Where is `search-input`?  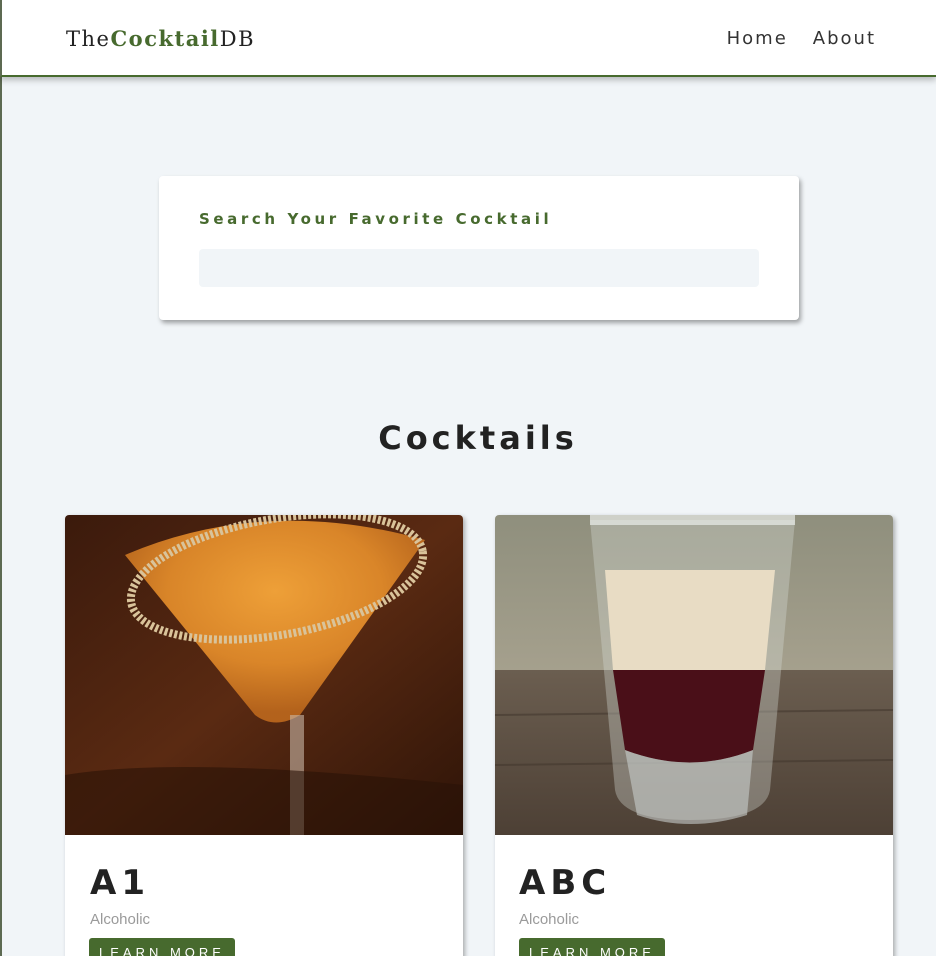
search-input is located at coordinates (479, 268).